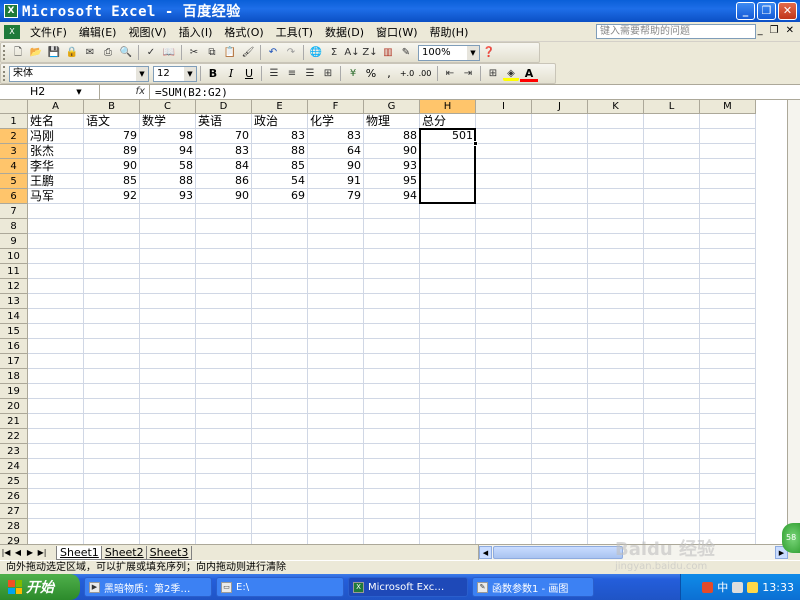  Describe the element at coordinates (112, 166) in the screenshot. I see `cell-b4: 90` at that location.